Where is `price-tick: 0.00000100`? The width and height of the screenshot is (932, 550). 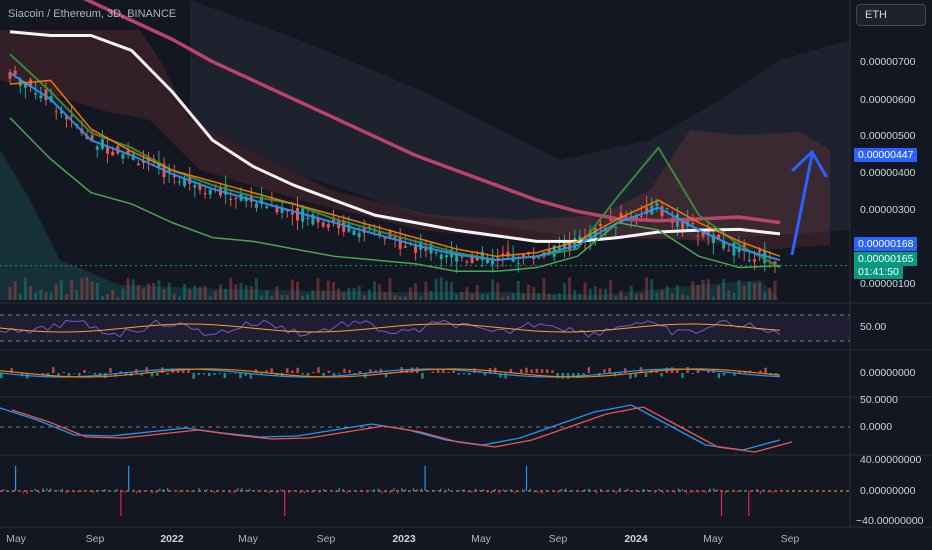 price-tick: 0.00000100 is located at coordinates (888, 284).